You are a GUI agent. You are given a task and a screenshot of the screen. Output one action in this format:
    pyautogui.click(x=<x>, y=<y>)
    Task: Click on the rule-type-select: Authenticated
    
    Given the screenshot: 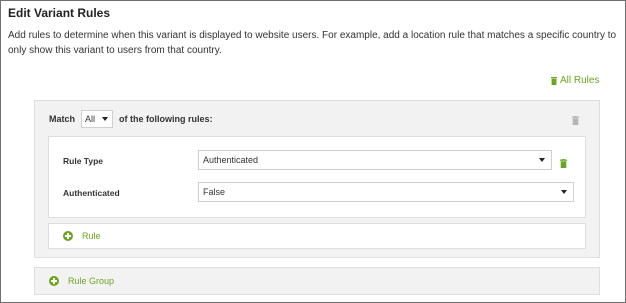 What is the action you would take?
    pyautogui.click(x=375, y=160)
    